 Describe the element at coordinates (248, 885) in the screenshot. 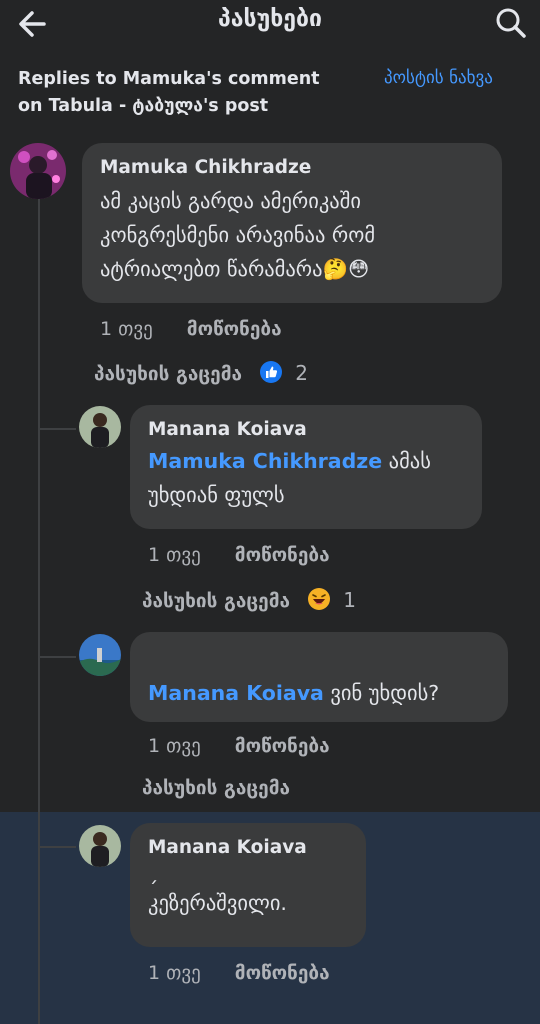

I see `comment-bubble: Manana Koiava ˏ კეზერაშვილი.` at that location.